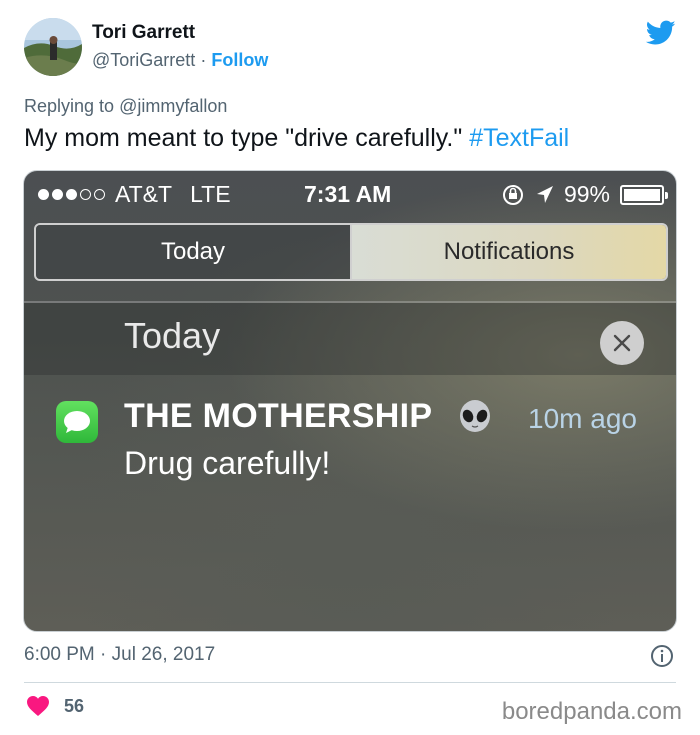 This screenshot has width=700, height=735. I want to click on notification-sender: THE MOTHERSHIP, so click(278, 416).